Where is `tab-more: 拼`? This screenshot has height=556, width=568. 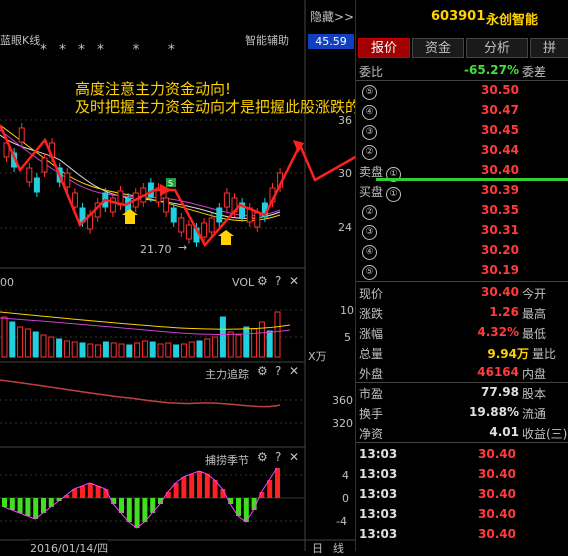
tab-more: 拼 is located at coordinates (549, 48).